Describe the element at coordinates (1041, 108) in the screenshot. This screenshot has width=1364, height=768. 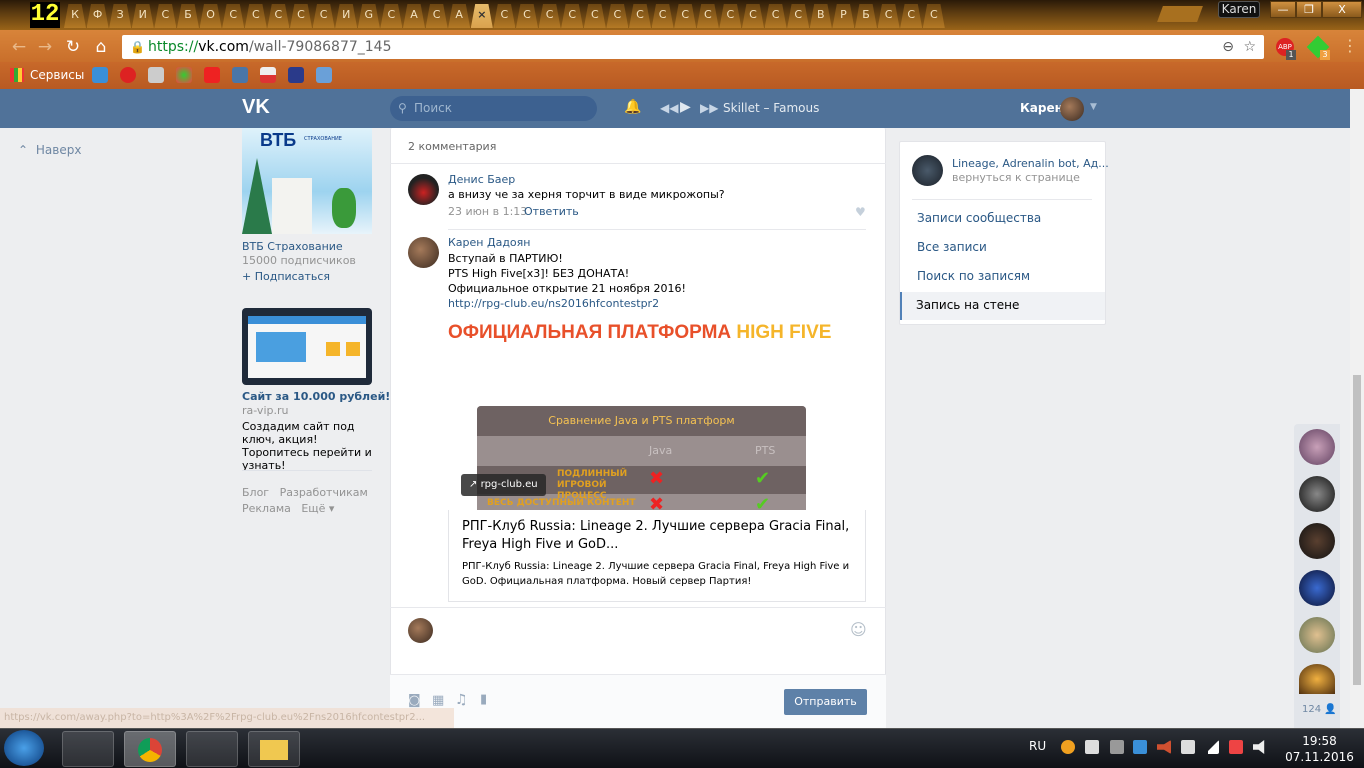
I see `user-name: Карен` at that location.